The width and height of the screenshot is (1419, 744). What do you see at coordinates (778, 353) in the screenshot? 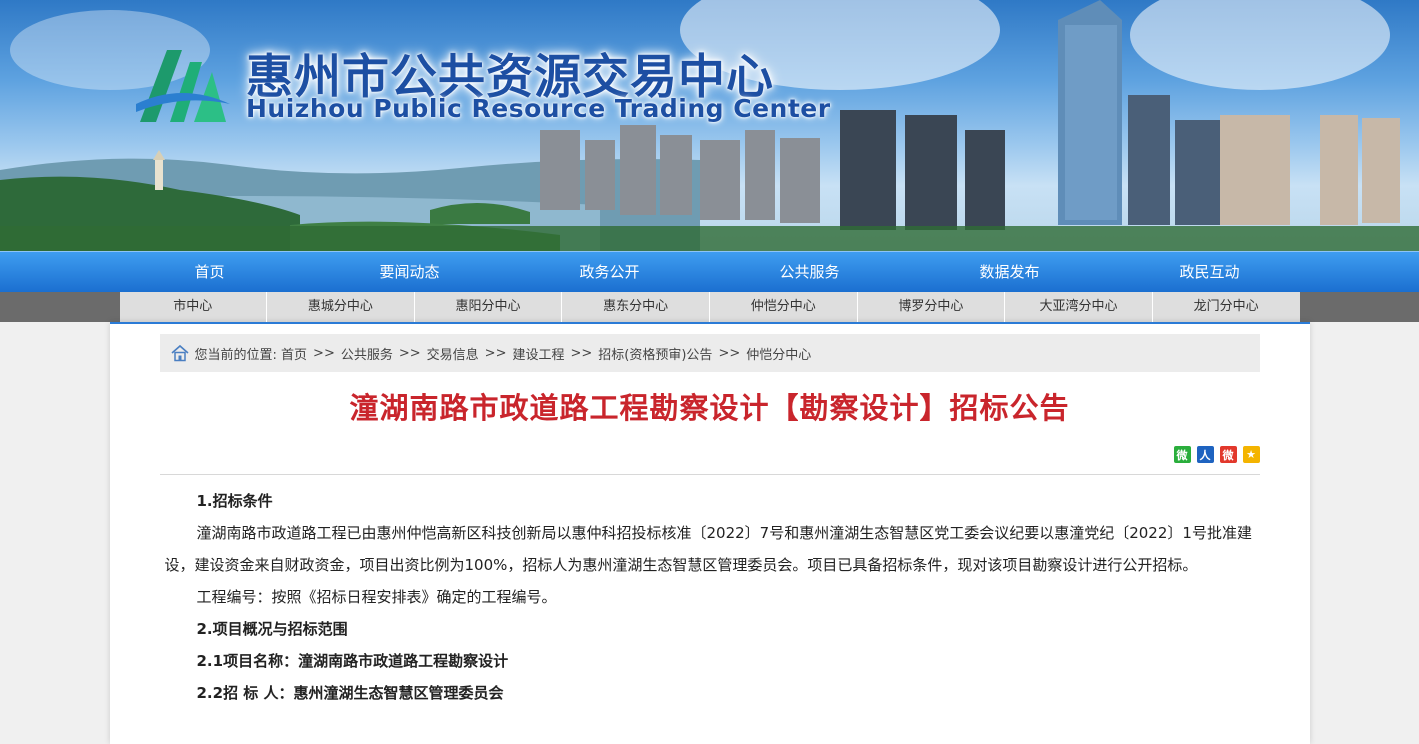
I see `breadcrumb-zhongkai: 仲恺分中心` at bounding box center [778, 353].